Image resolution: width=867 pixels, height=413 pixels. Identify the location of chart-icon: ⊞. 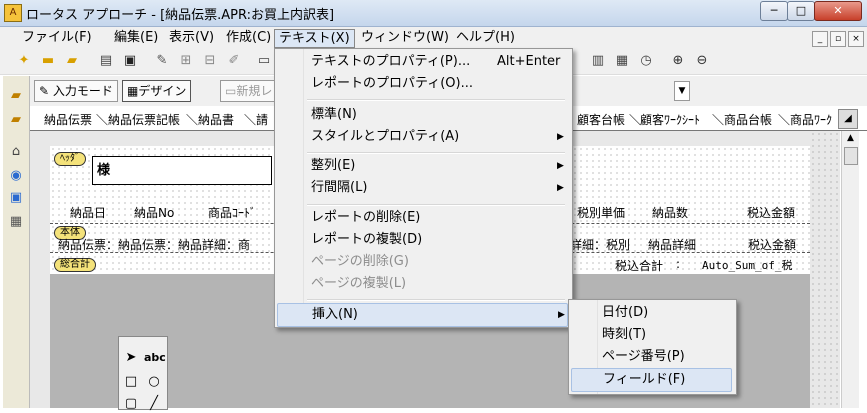
(186, 61).